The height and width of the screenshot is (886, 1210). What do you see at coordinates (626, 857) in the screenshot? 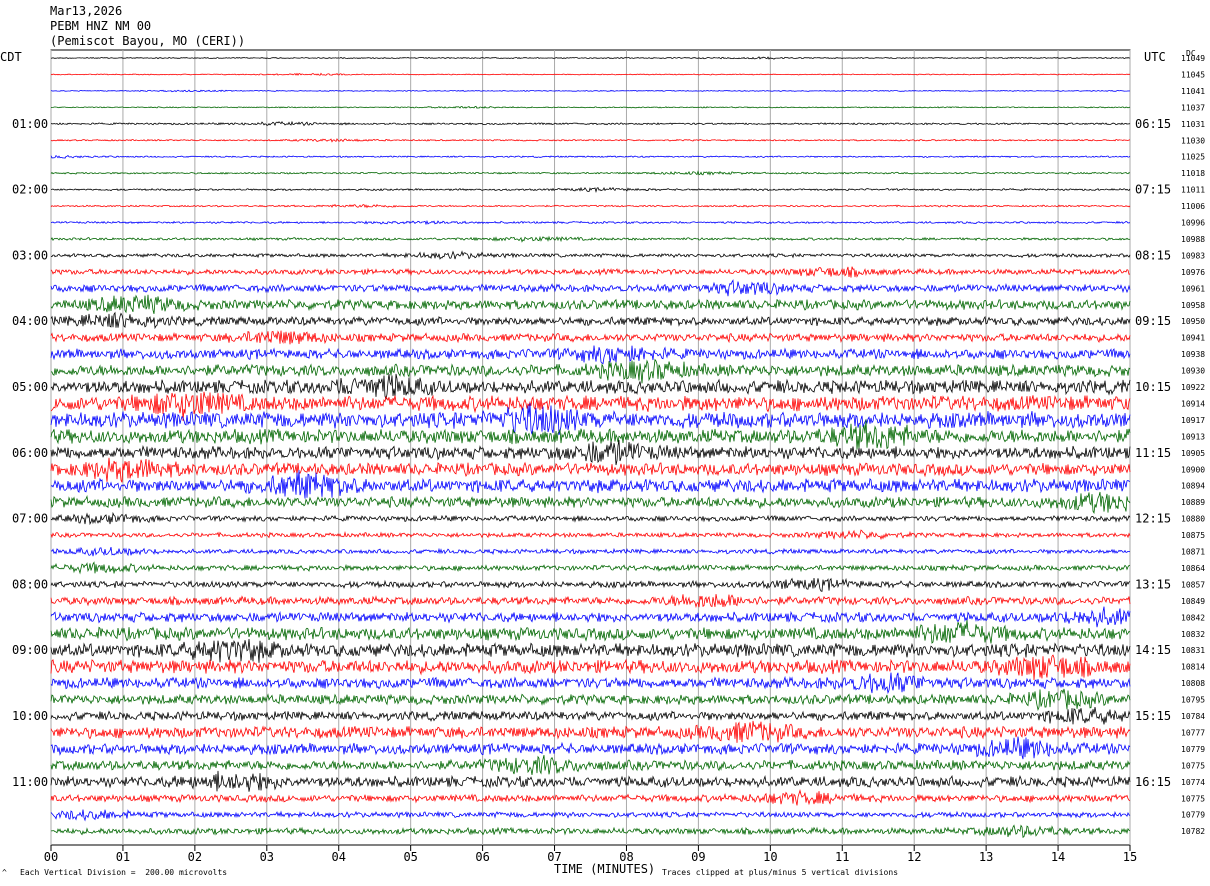
I see `x-tick-label: 08` at bounding box center [626, 857].